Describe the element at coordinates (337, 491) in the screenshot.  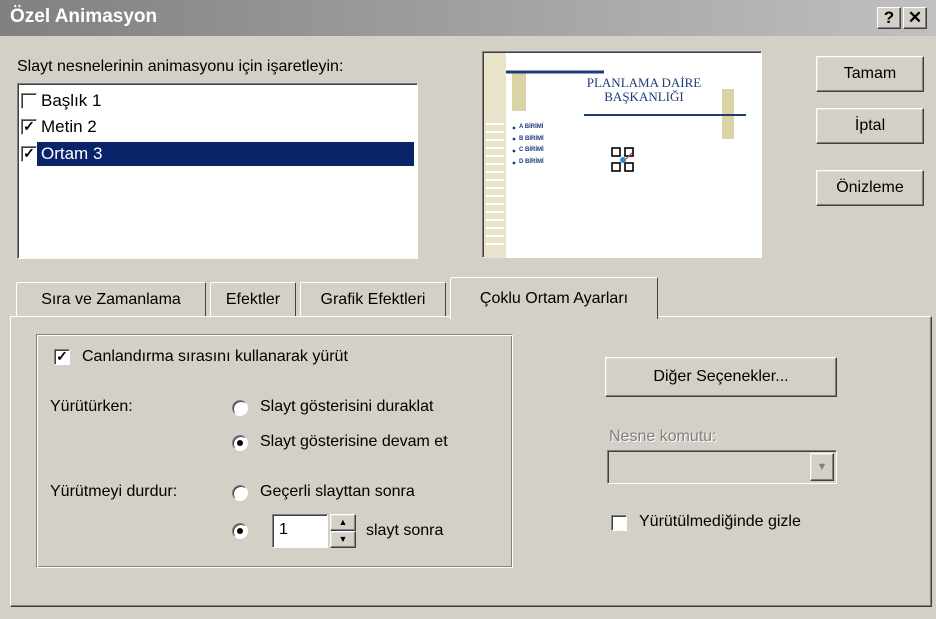
I see `after-current-slide-label: Geçerli slayttan sonra` at that location.